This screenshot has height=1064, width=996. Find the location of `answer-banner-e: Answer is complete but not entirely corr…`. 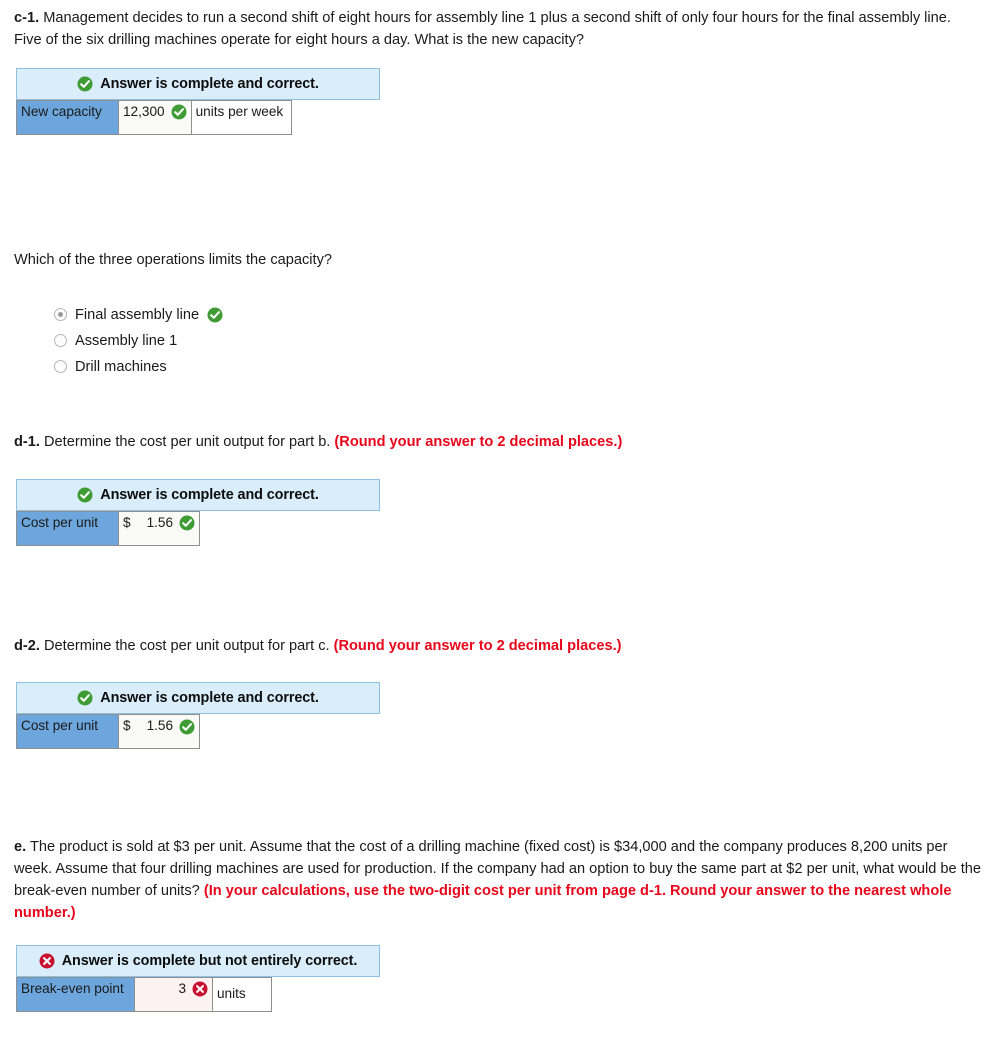

answer-banner-e: Answer is complete but not entirely corr… is located at coordinates (198, 961).